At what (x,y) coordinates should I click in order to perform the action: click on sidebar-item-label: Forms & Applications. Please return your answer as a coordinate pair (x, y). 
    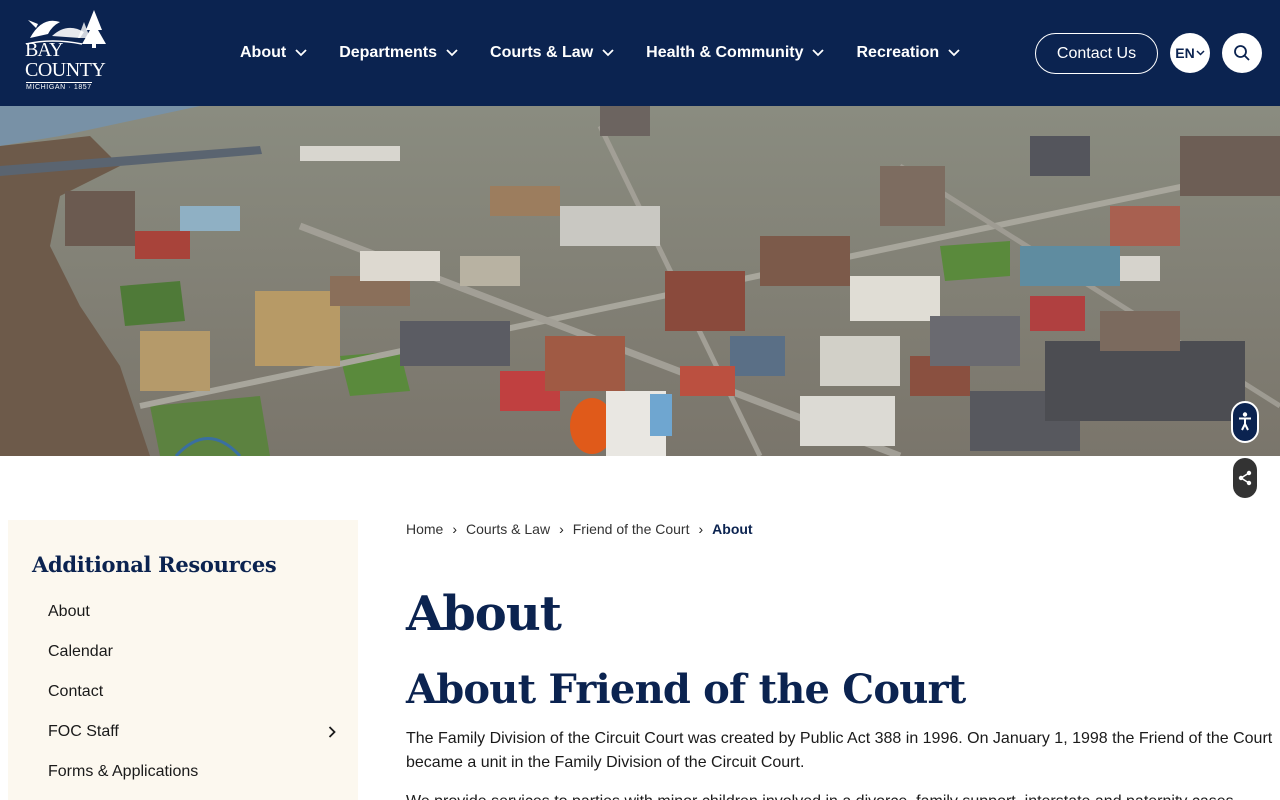
    Looking at the image, I should click on (123, 771).